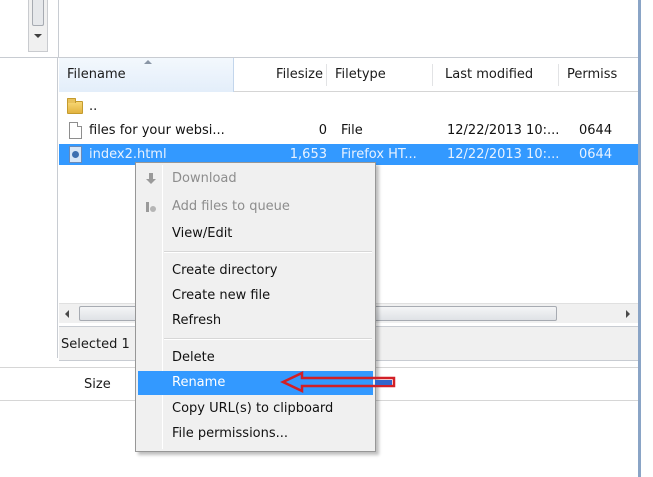 The image size is (653, 477). What do you see at coordinates (97, 385) in the screenshot?
I see `column-header-size: Size` at bounding box center [97, 385].